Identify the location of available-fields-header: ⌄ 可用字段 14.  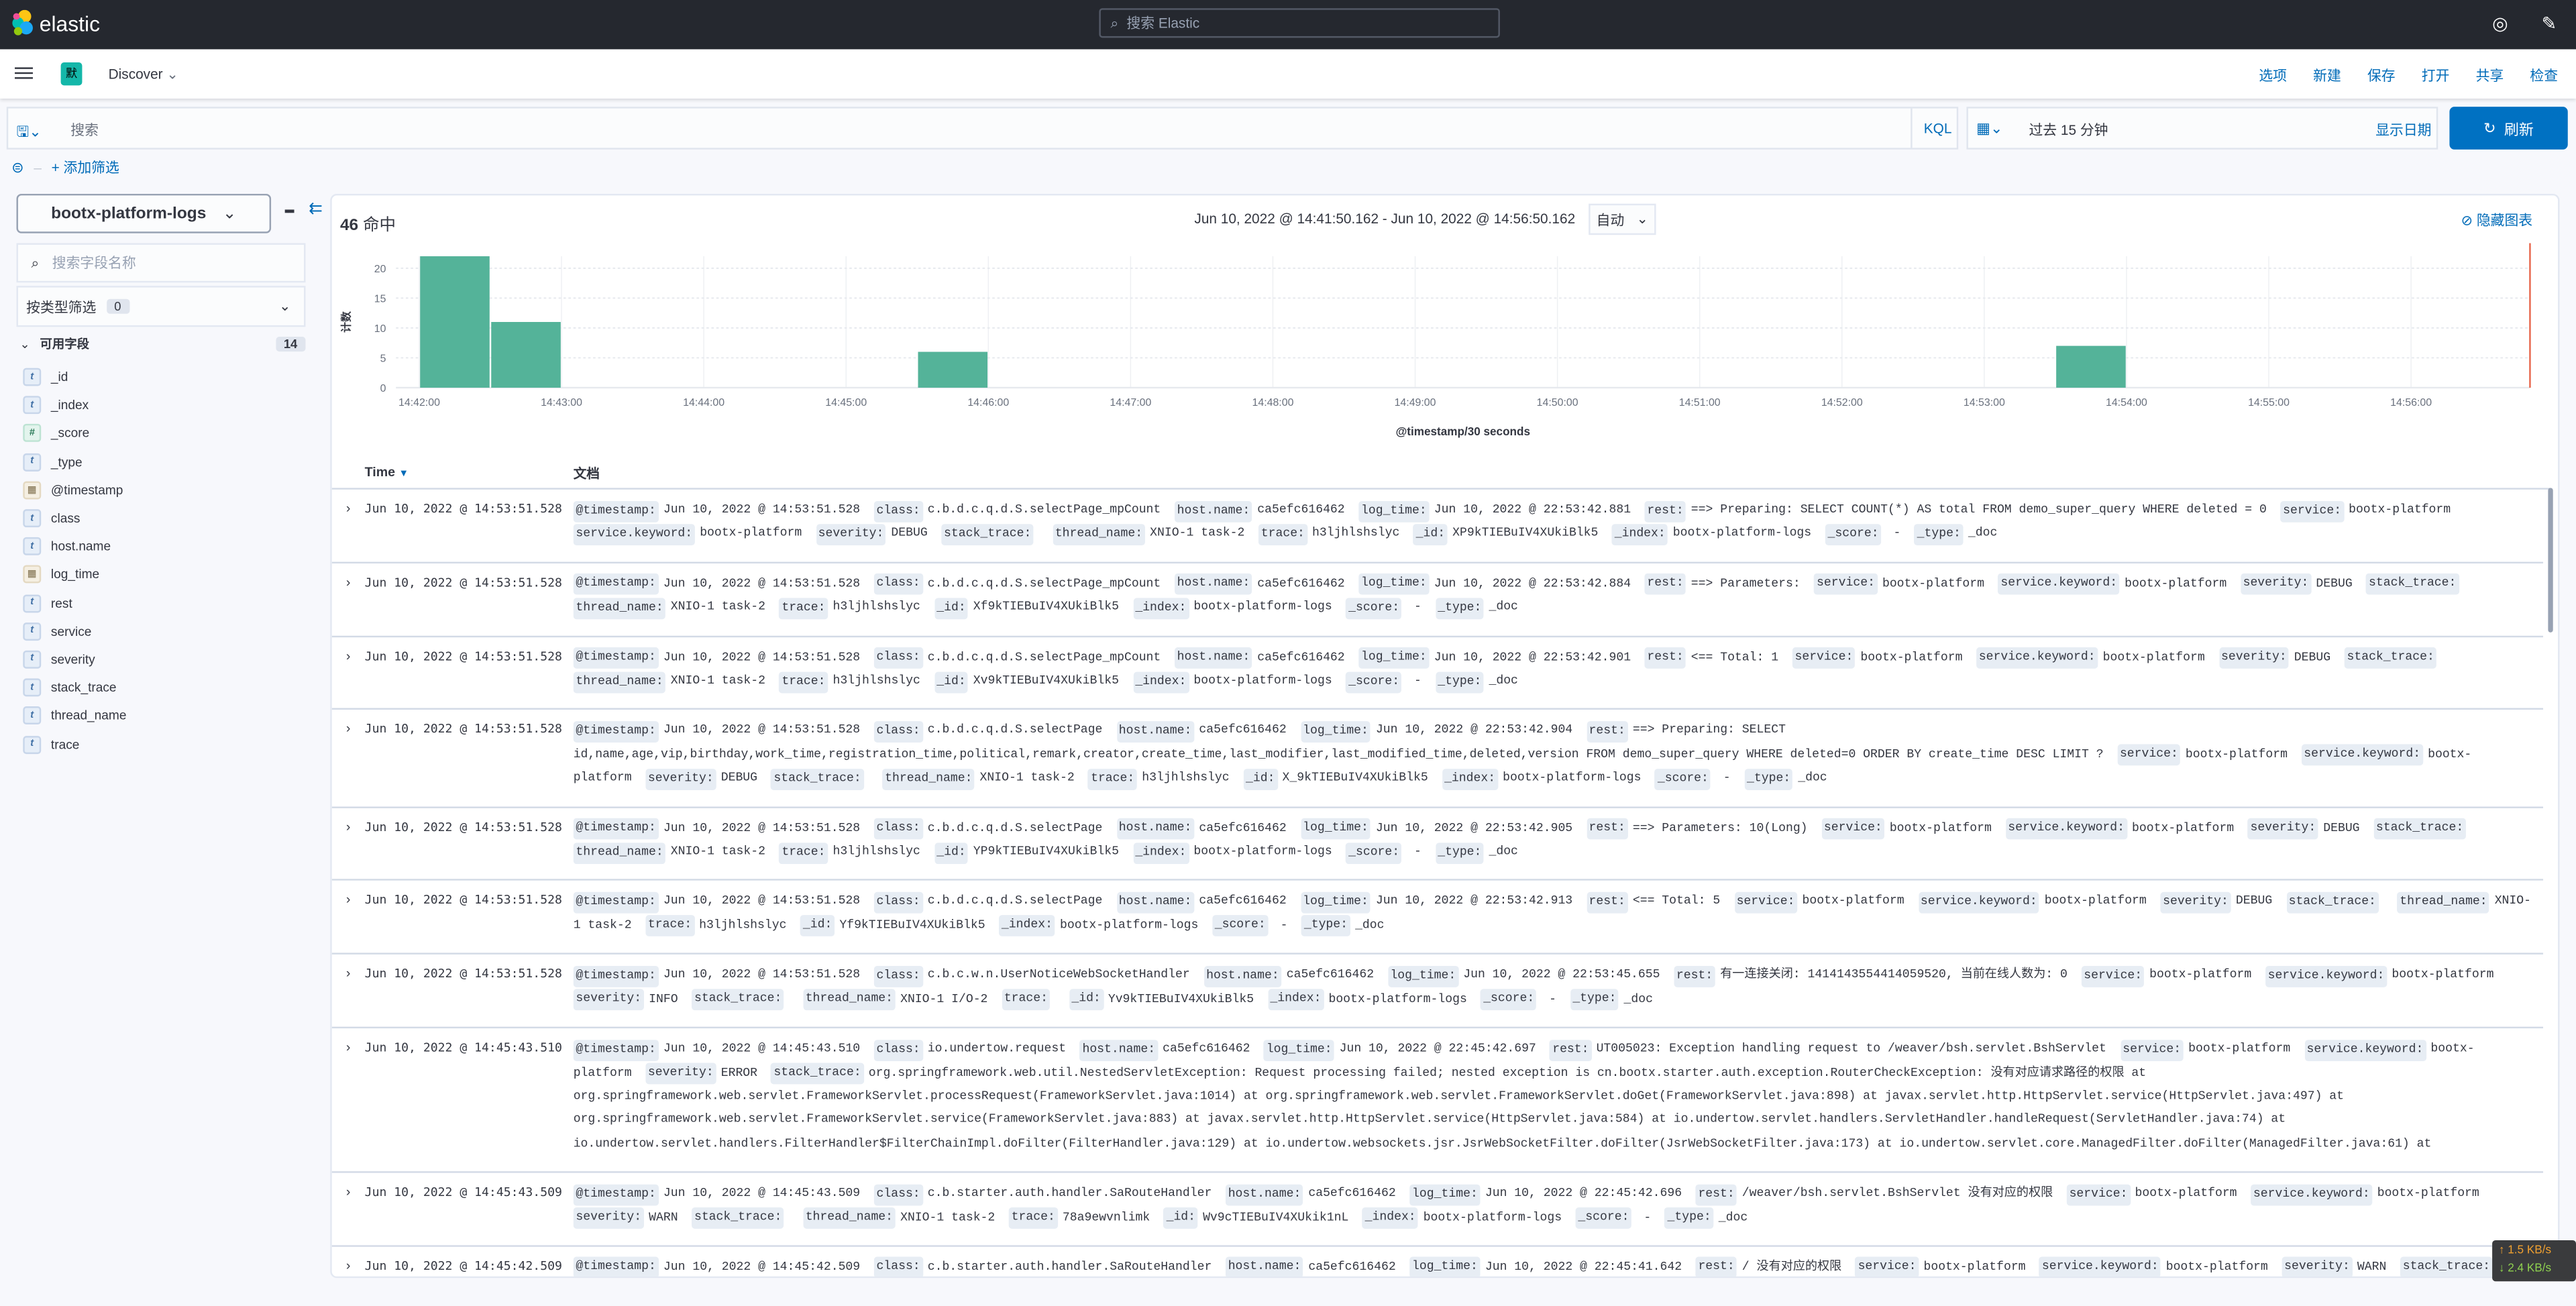
(162, 344).